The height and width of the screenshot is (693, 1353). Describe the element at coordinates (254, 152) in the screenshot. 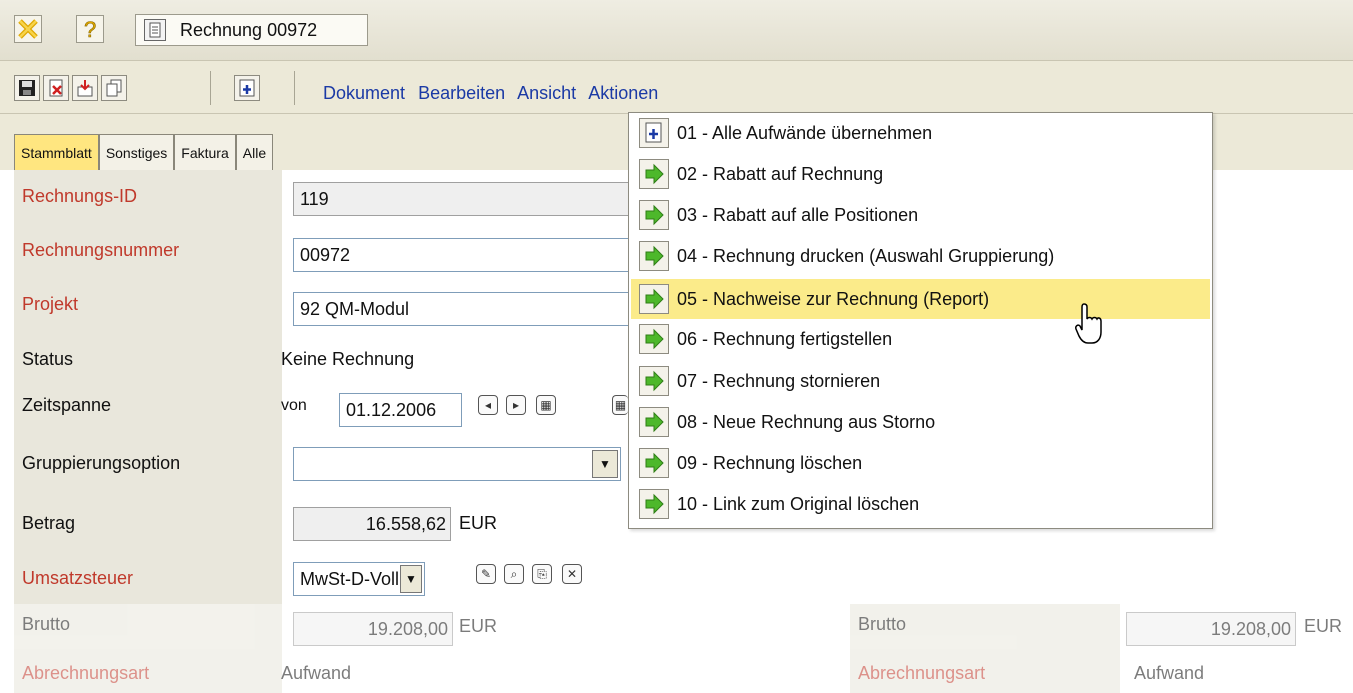

I see `tab-alle: Alle` at that location.